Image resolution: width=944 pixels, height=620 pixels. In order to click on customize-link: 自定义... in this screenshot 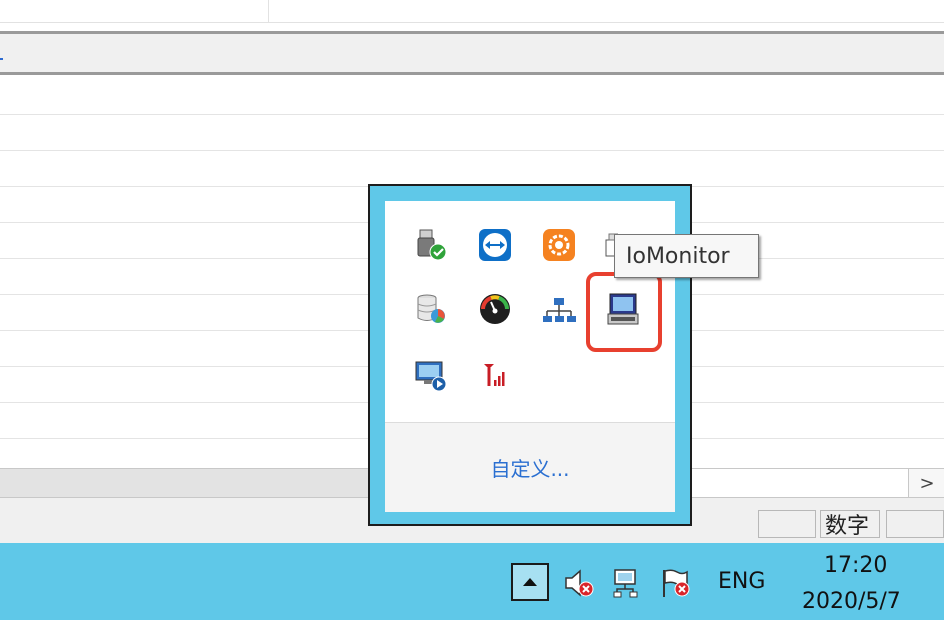, I will do `click(529, 467)`.